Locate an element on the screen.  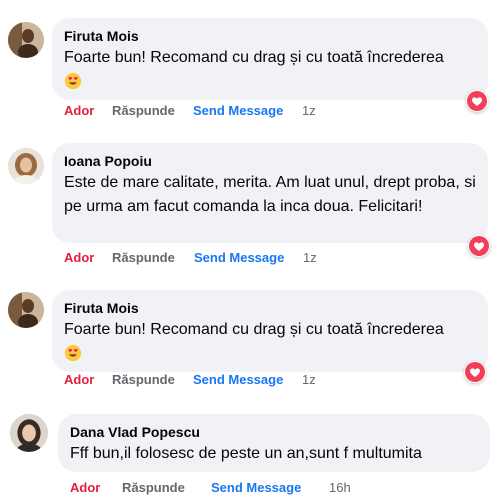
comment-timestamp: 16h is located at coordinates (340, 487).